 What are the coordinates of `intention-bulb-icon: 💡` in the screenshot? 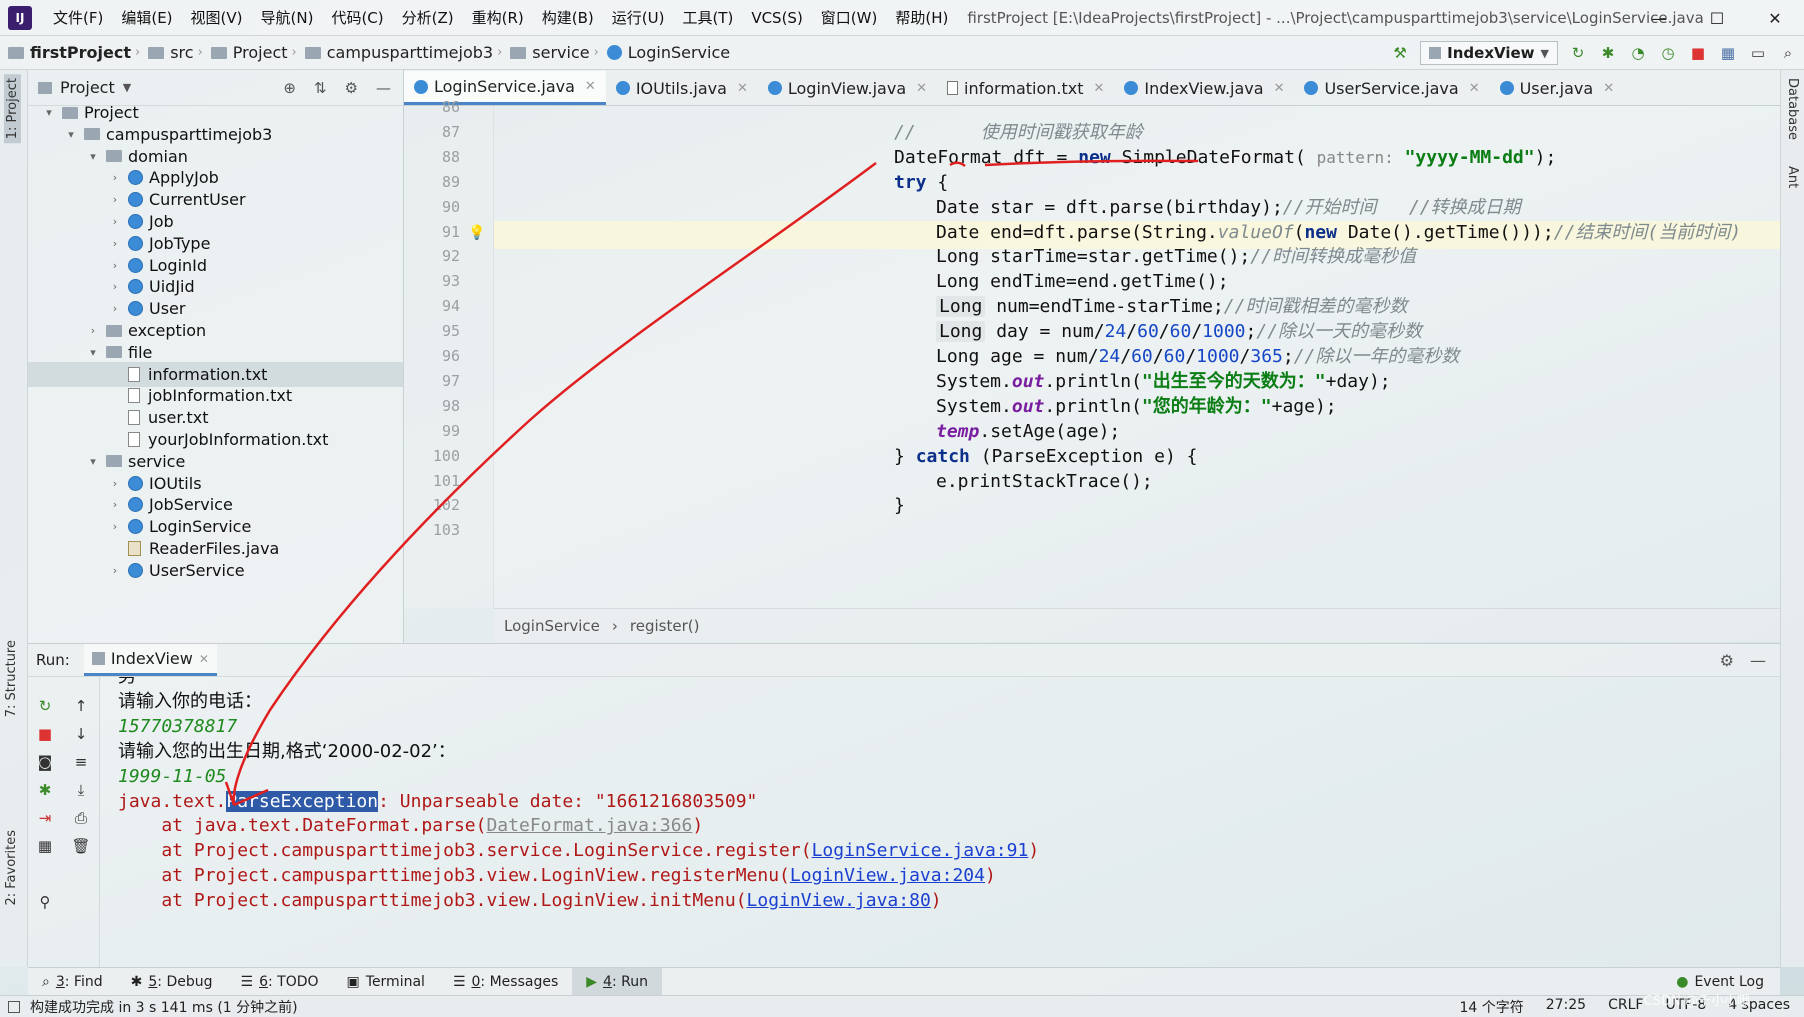 It's located at (476, 233).